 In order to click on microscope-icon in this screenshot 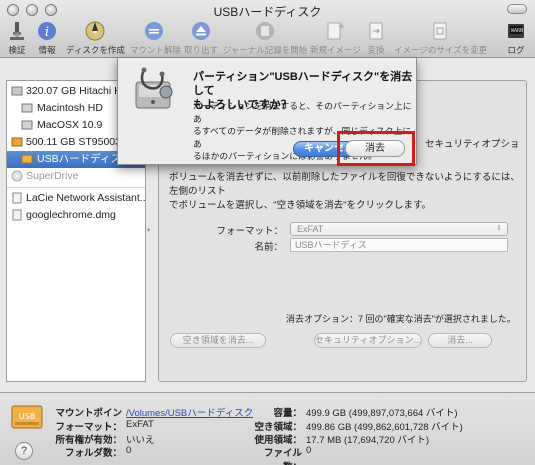, I will do `click(17, 31)`.